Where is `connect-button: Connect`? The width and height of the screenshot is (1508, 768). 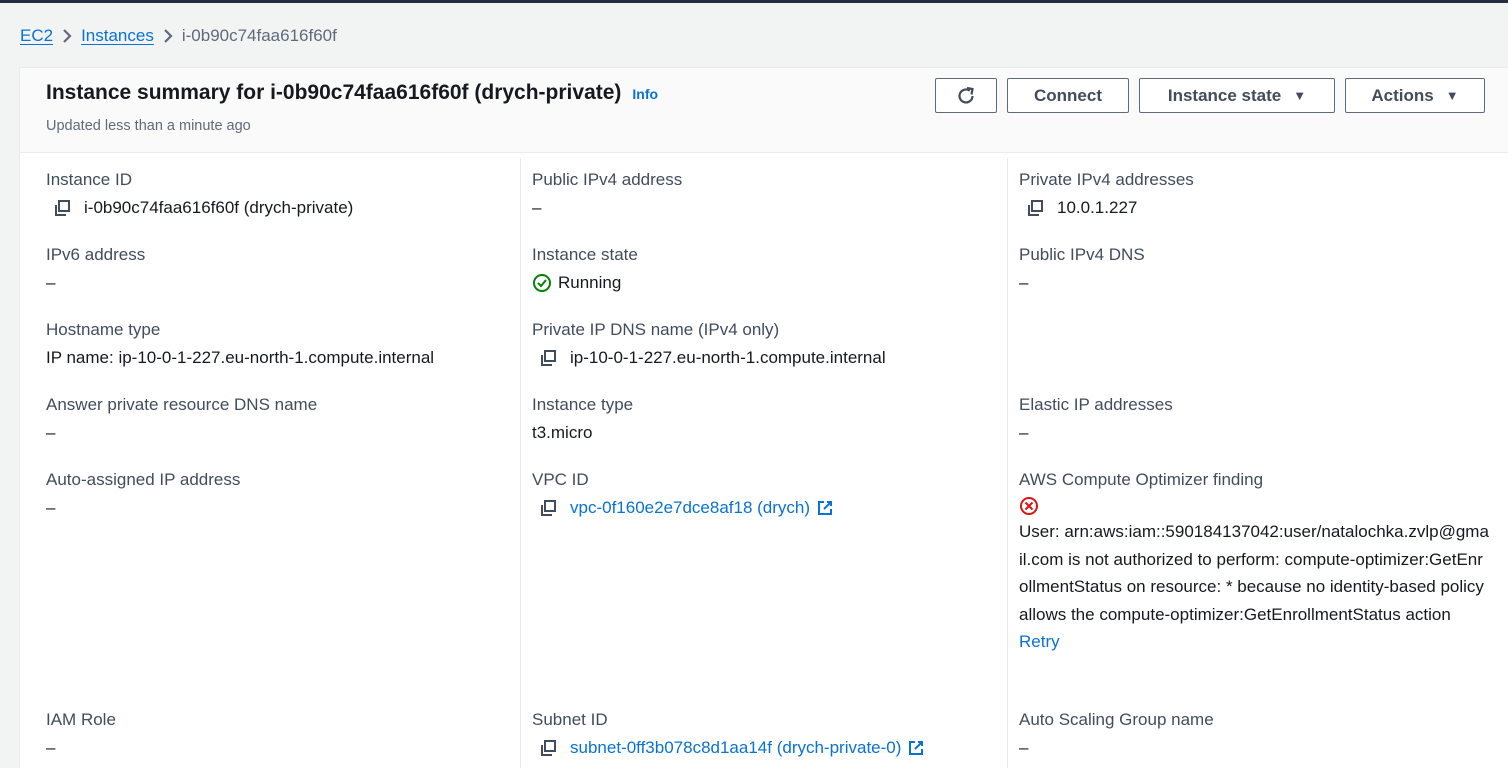
connect-button: Connect is located at coordinates (1068, 95).